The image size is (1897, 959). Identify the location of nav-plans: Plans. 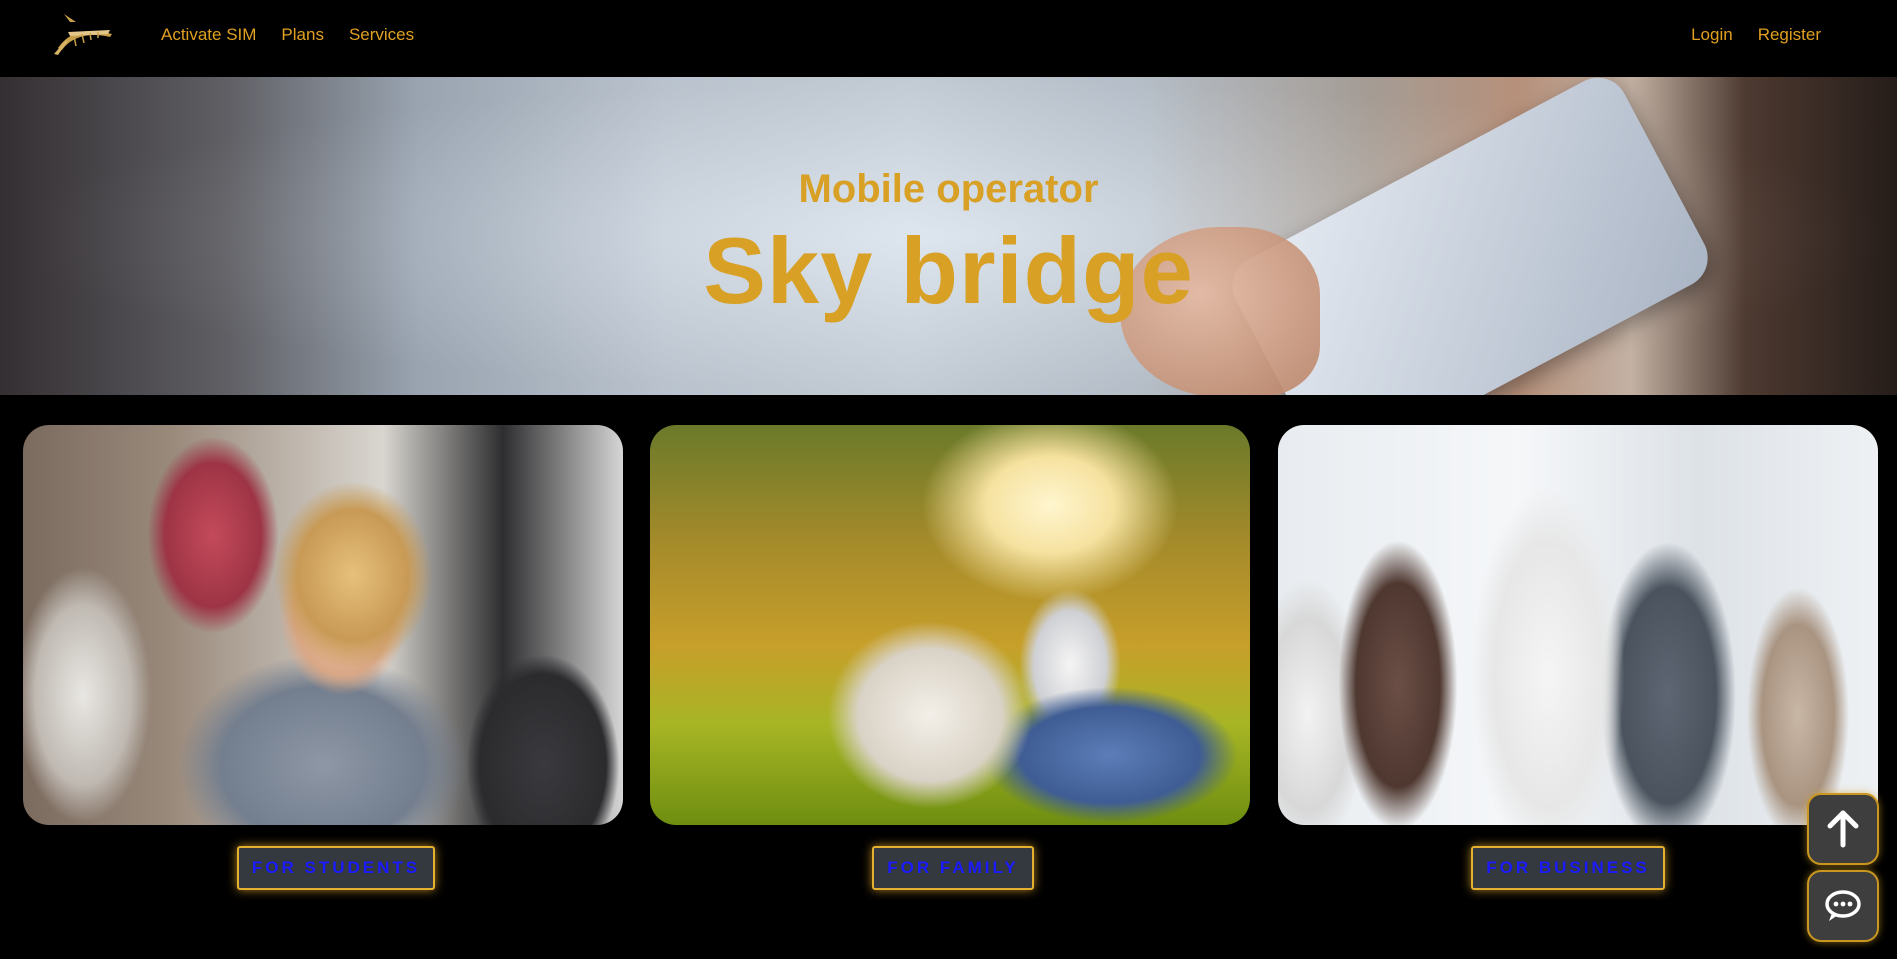
(302, 35).